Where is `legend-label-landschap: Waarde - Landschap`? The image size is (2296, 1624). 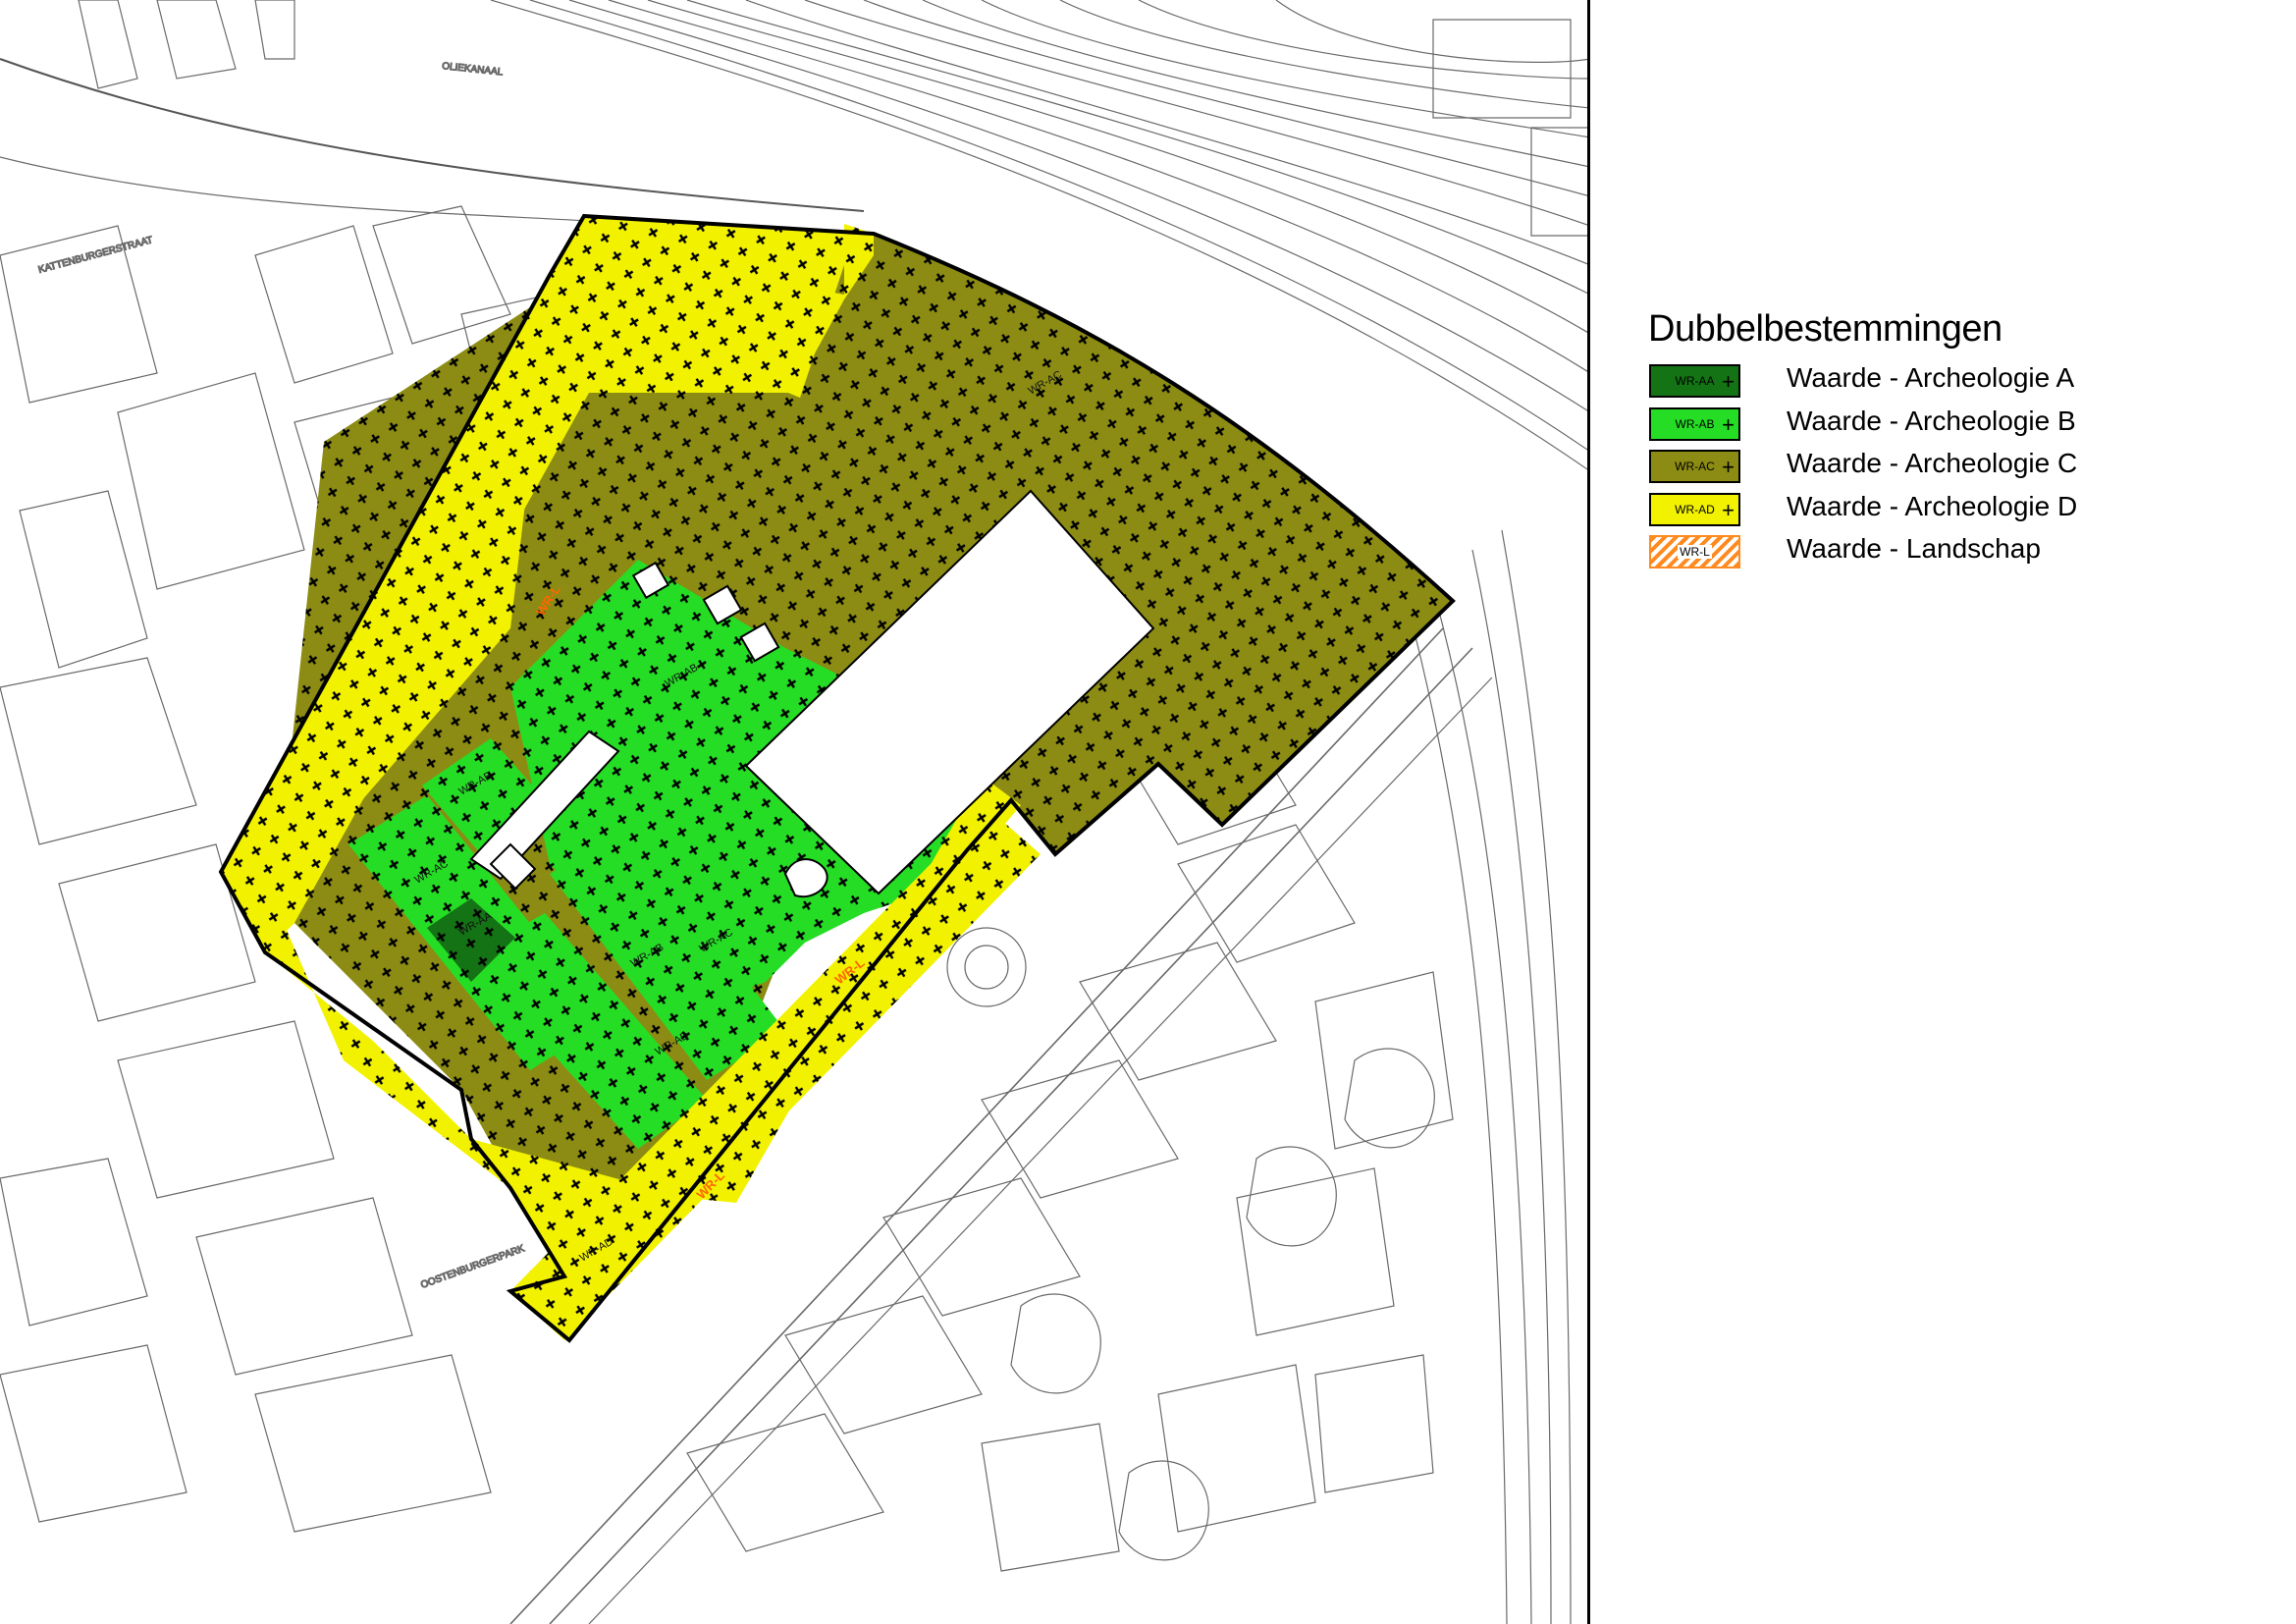 legend-label-landschap: Waarde - Landschap is located at coordinates (1914, 548).